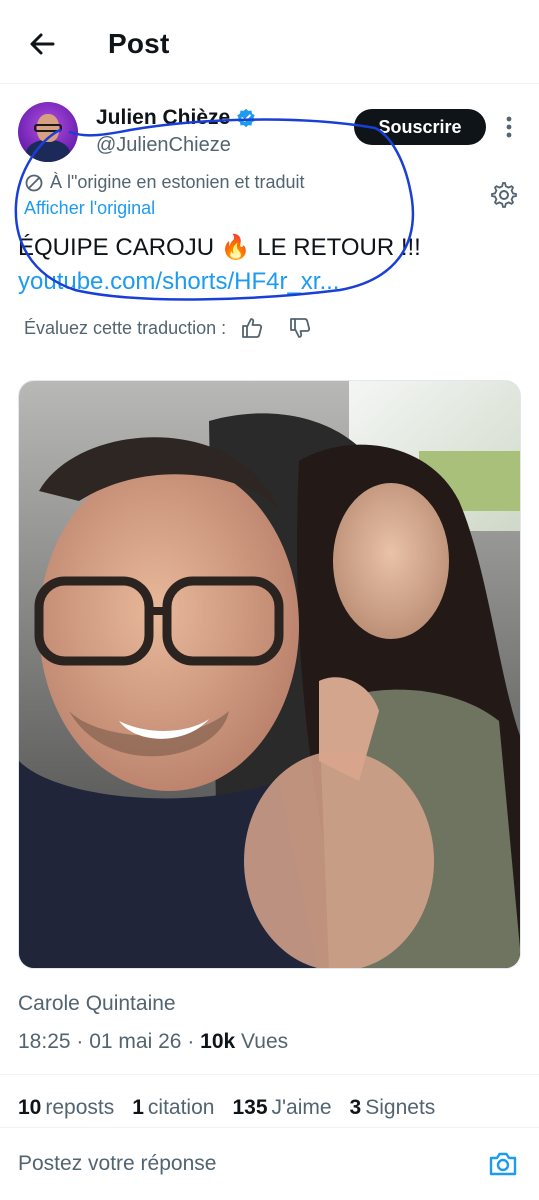 The image size is (539, 1200). Describe the element at coordinates (265, 1041) in the screenshot. I see `views-label: Vues` at that location.